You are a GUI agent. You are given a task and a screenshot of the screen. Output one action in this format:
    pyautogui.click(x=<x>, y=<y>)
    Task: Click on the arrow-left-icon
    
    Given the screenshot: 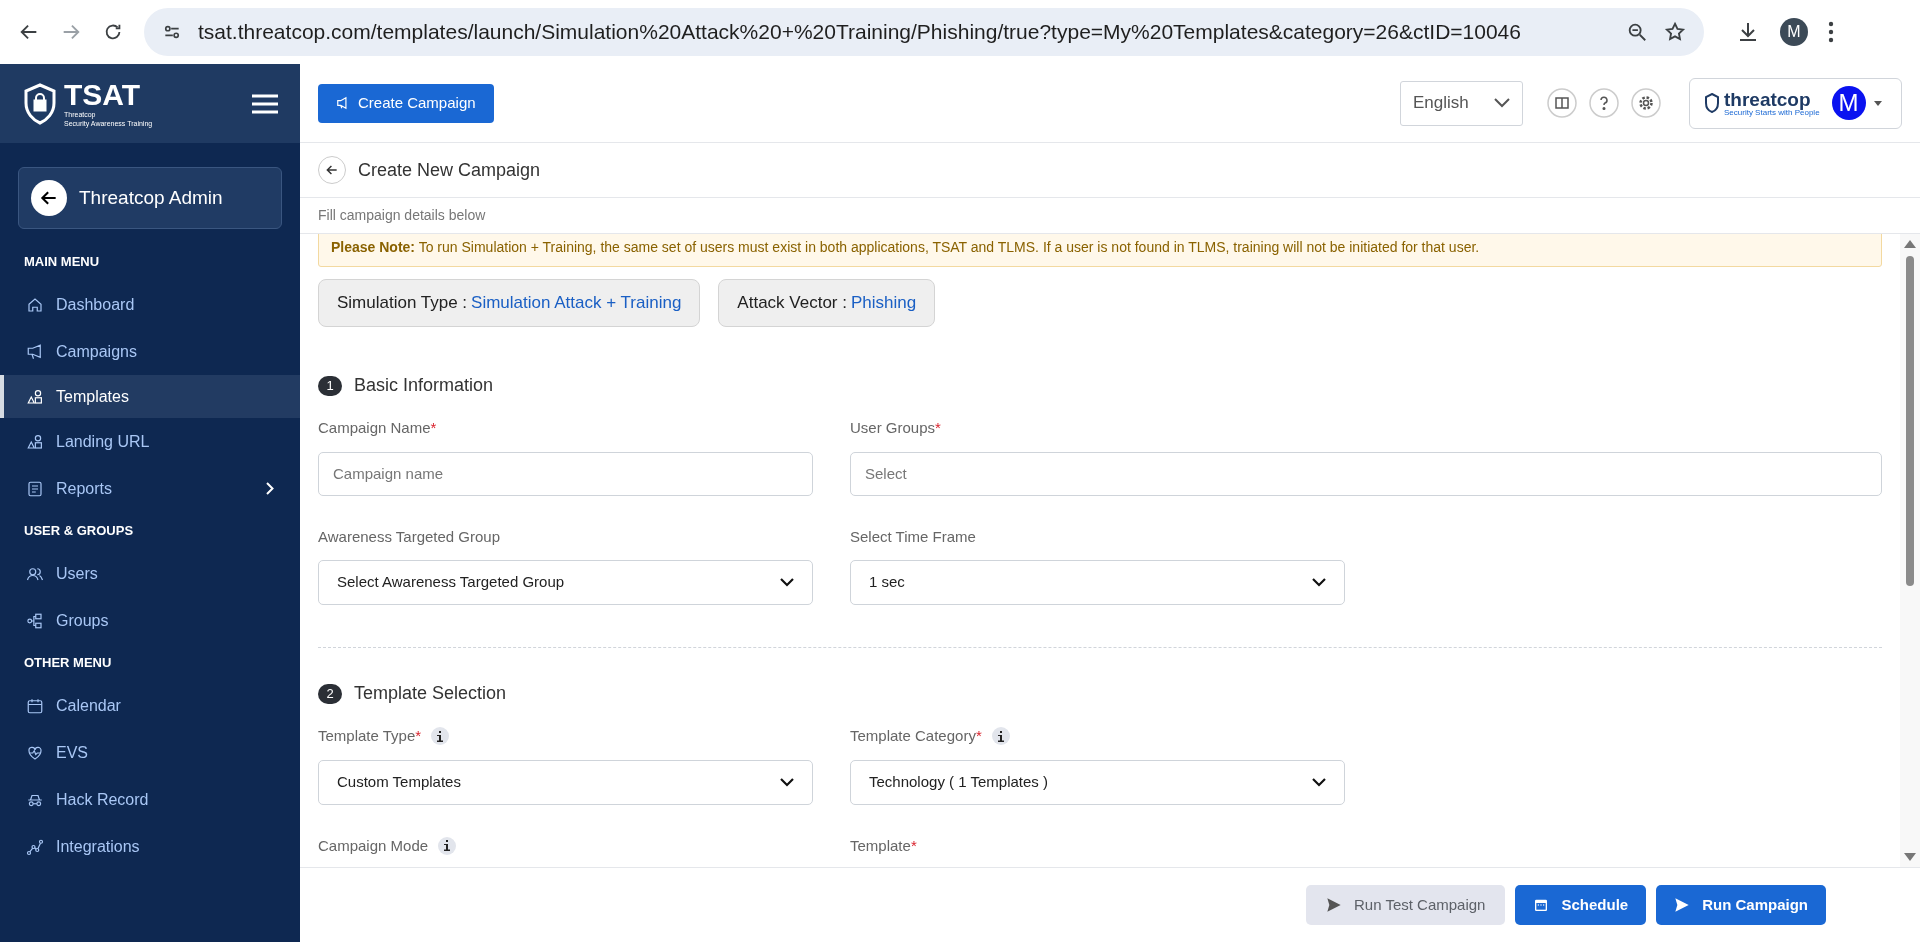 What is the action you would take?
    pyautogui.click(x=332, y=170)
    